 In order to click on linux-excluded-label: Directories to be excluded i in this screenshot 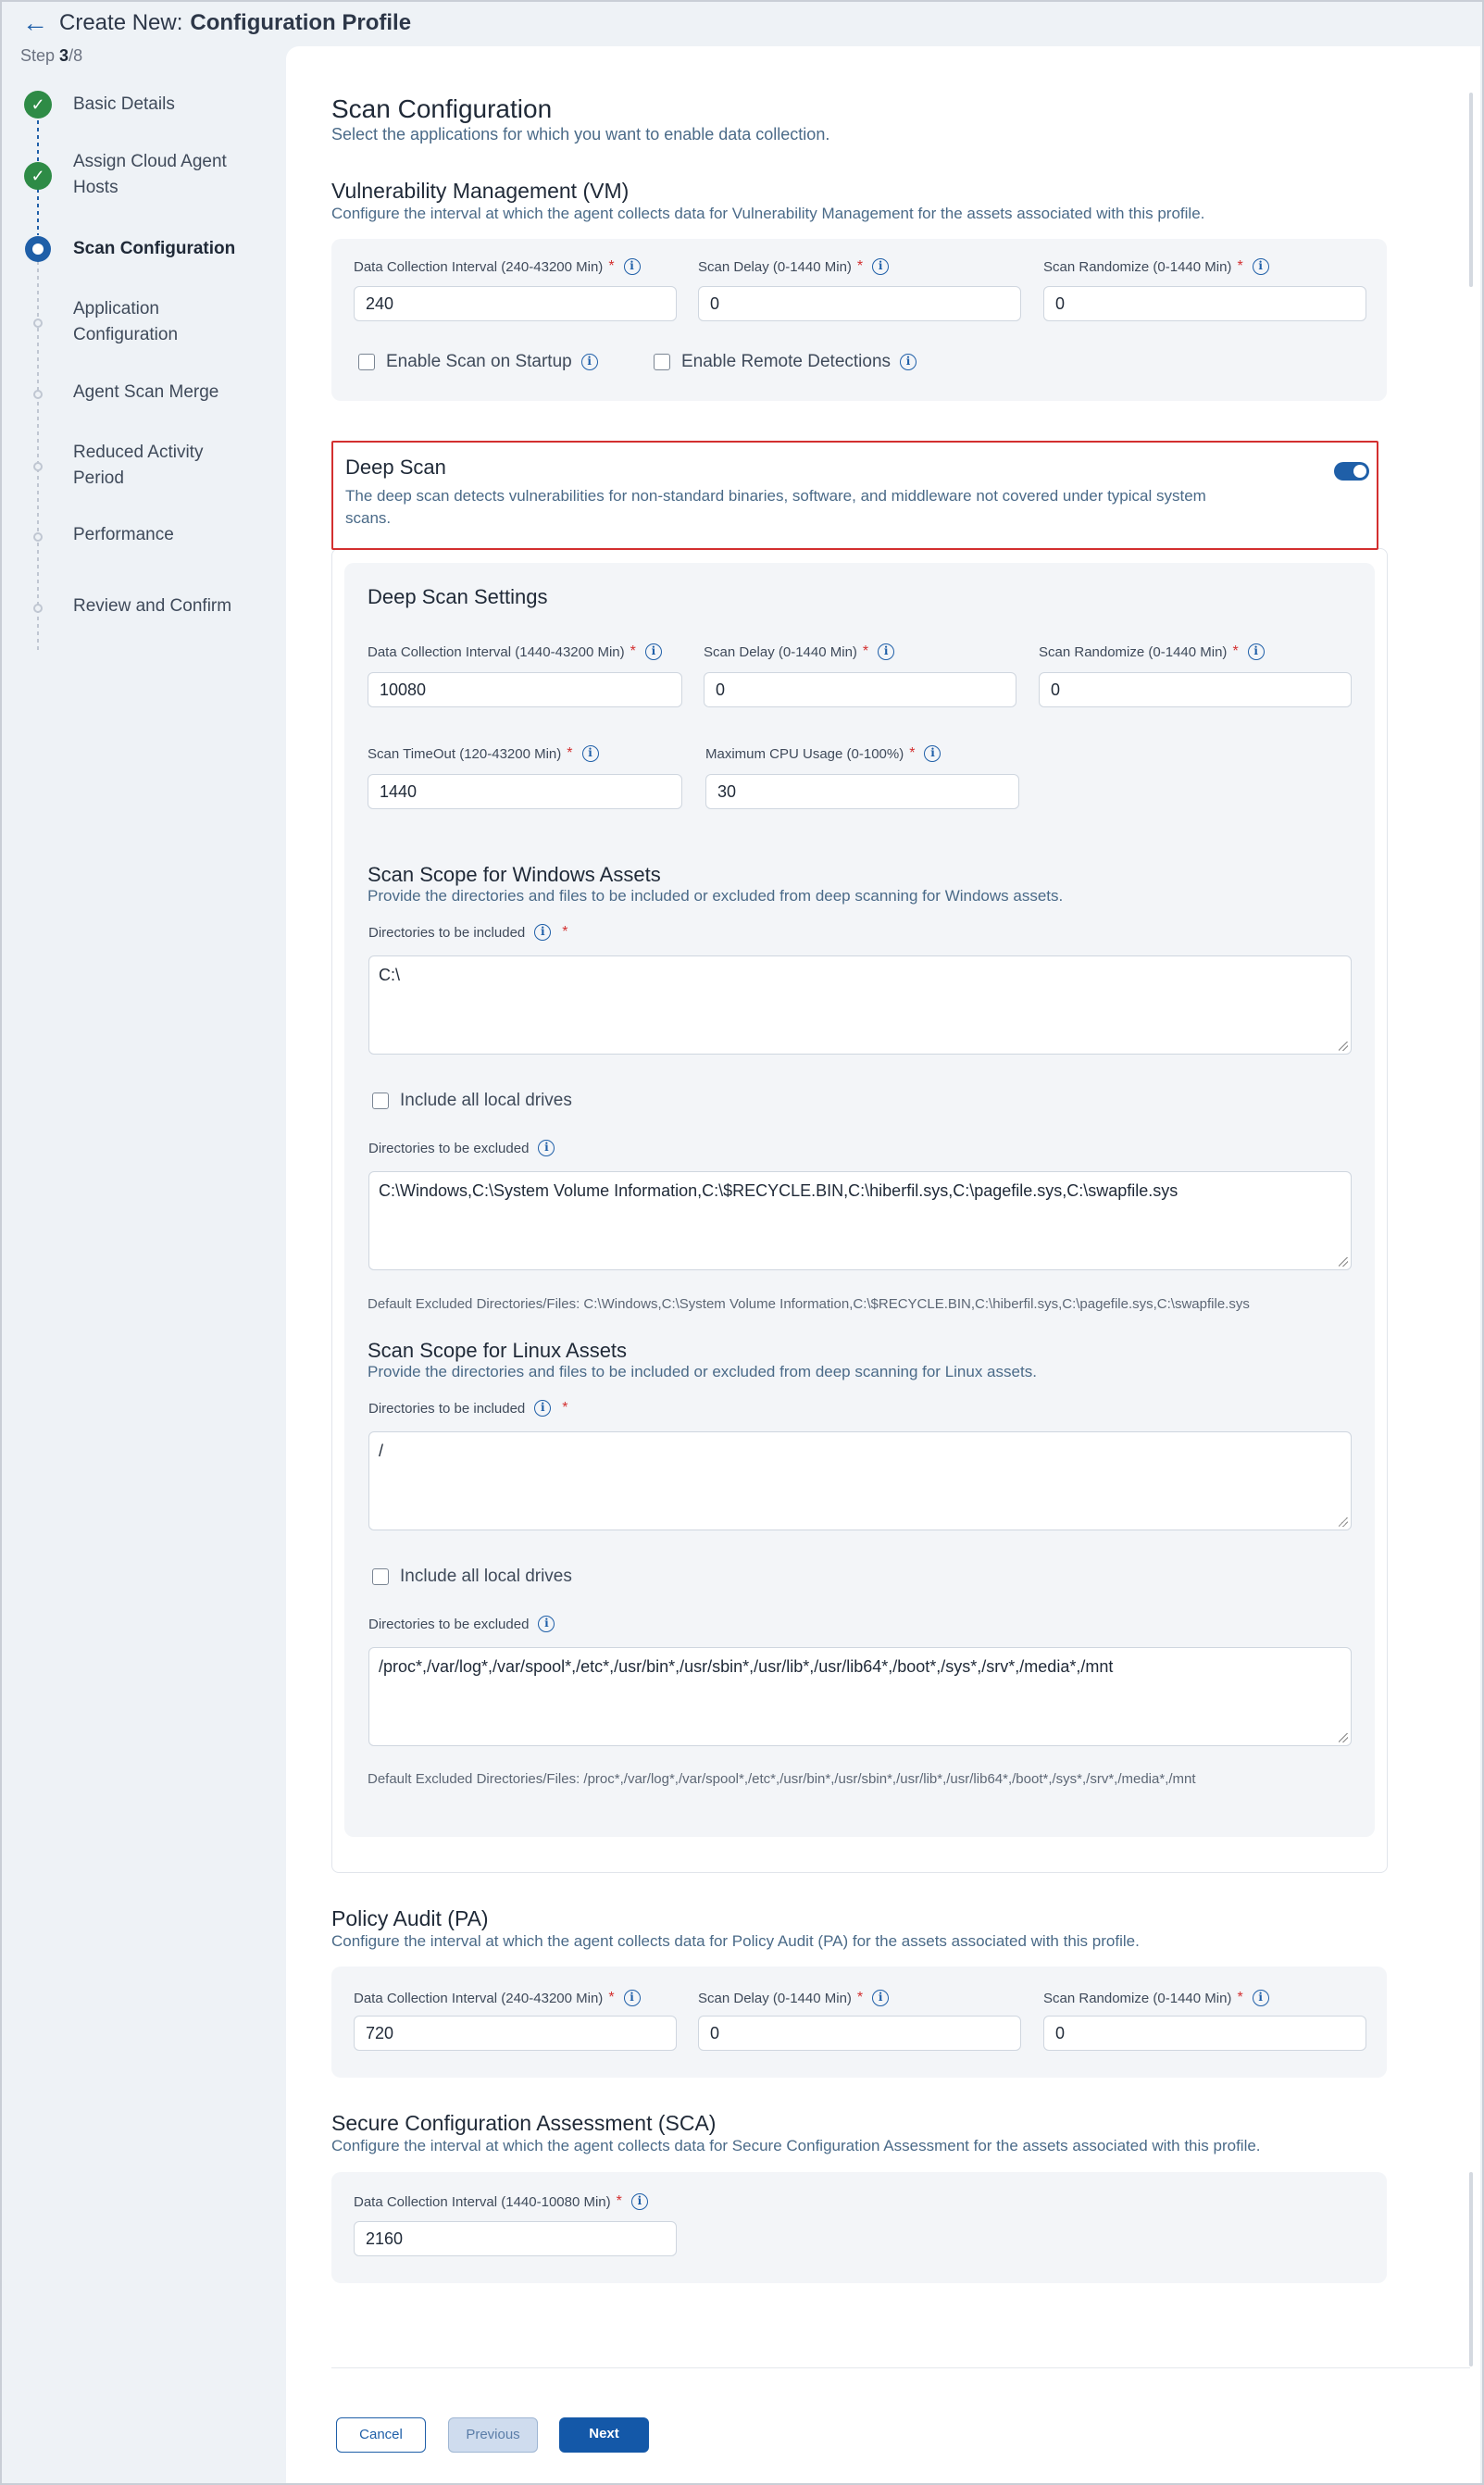, I will do `click(462, 1624)`.